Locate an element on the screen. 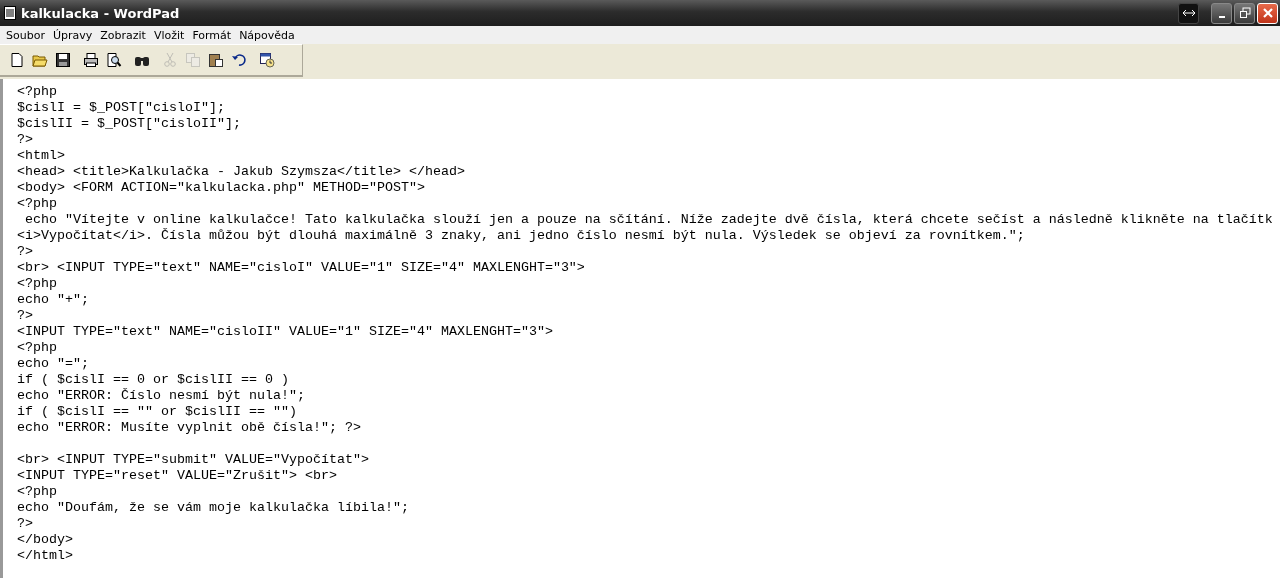 The image size is (1280, 578). code-line: echo "Vítejte v online kalkulačce! Tato kalkulačka slouží jen a pouze na sčítání. Níže zadejte dvě čísla, která chcete sečíst a následně klikněte na tlačítk is located at coordinates (648, 220).